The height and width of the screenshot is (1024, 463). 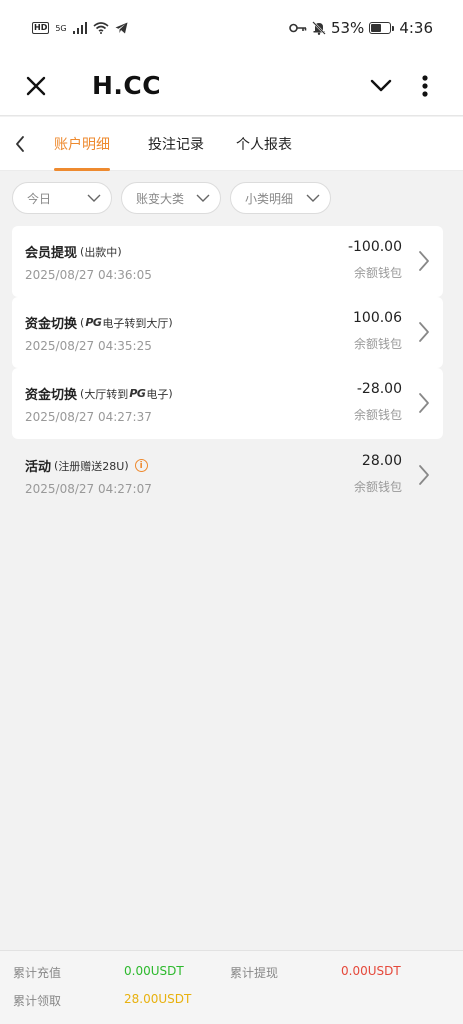 I want to click on status-right: 53% 4:36, so click(x=361, y=28).